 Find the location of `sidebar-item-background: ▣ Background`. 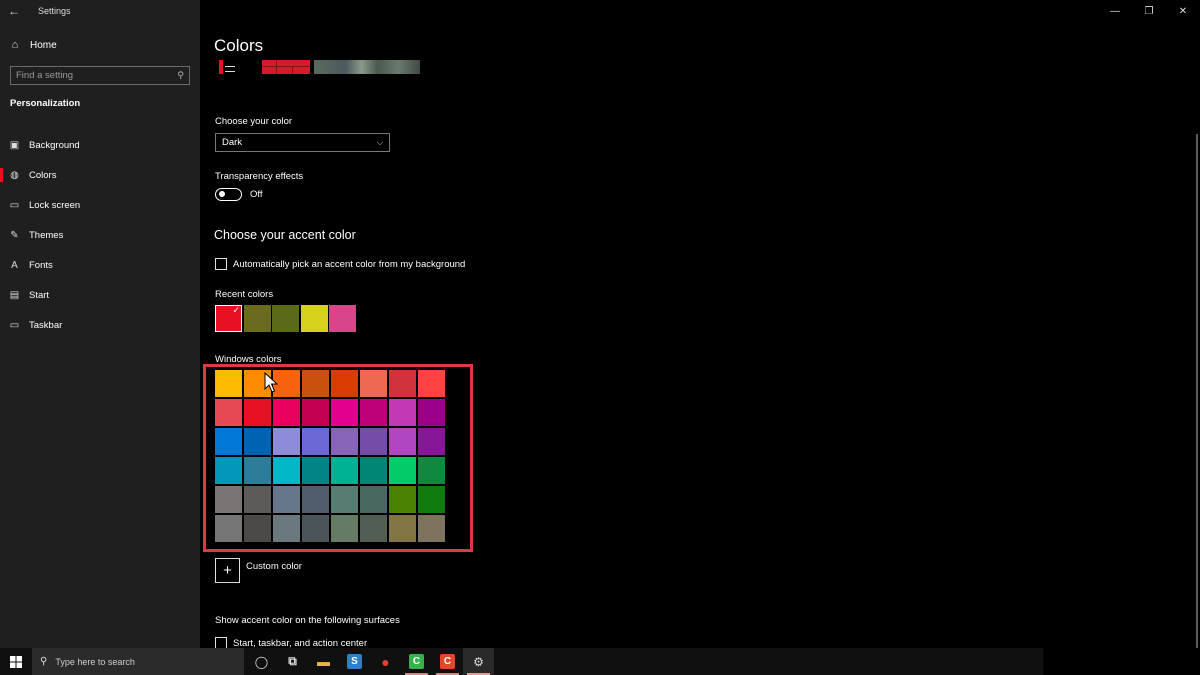

sidebar-item-background: ▣ Background is located at coordinates (100, 145).